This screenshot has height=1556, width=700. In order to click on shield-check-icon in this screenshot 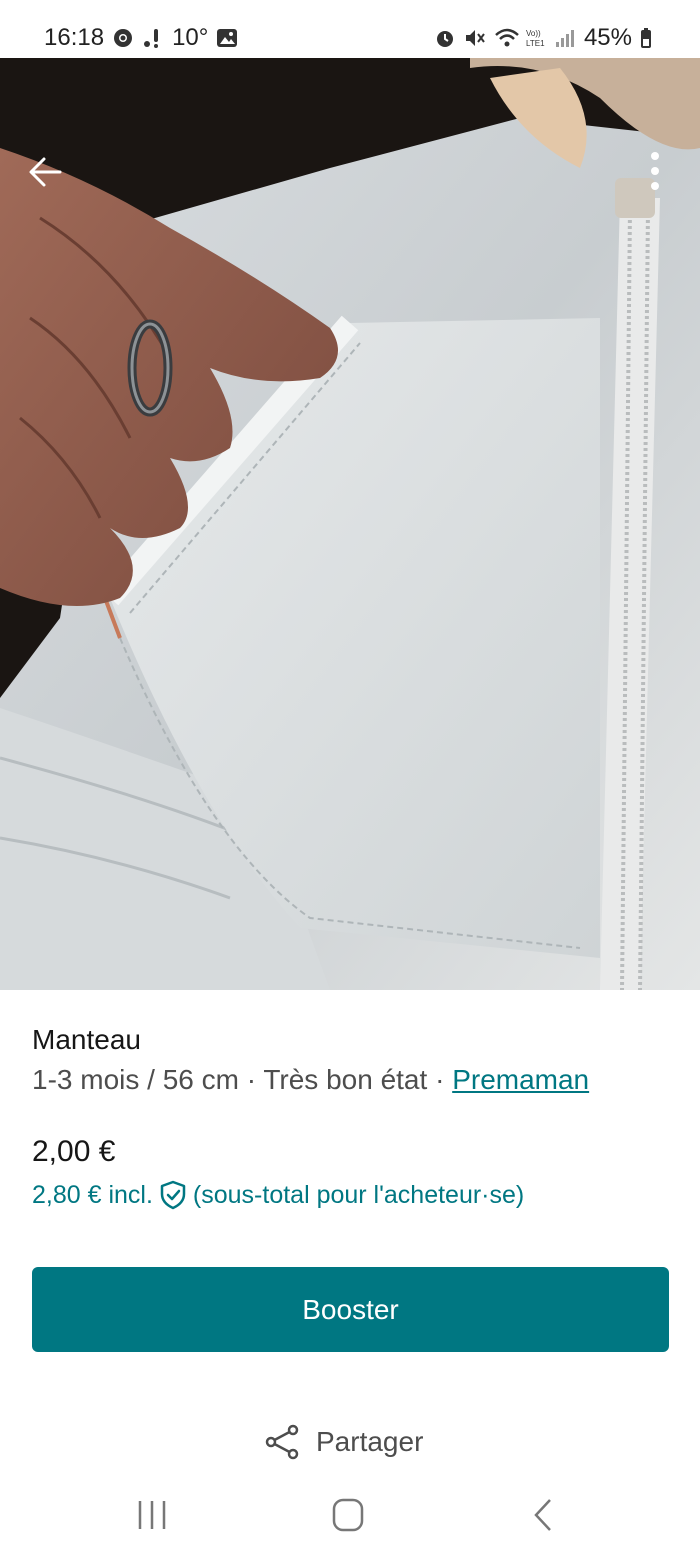, I will do `click(173, 1195)`.